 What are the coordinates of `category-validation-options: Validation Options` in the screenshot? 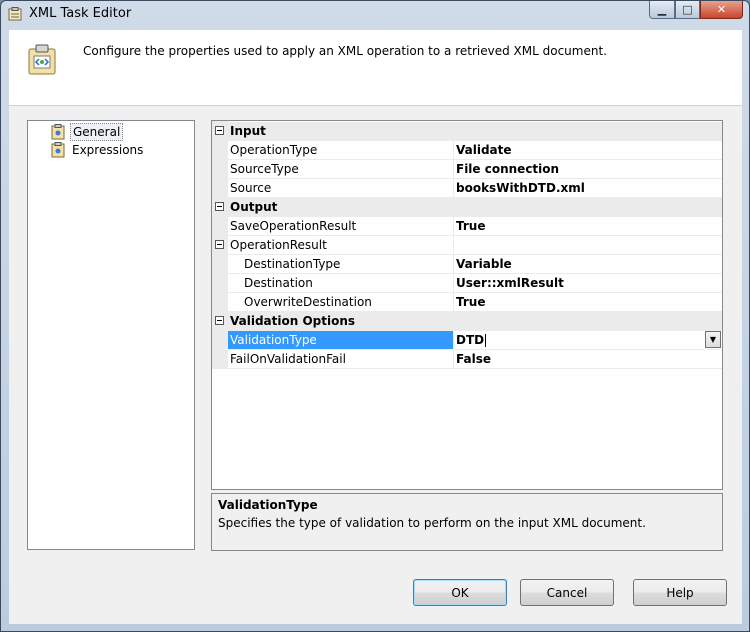 It's located at (467, 321).